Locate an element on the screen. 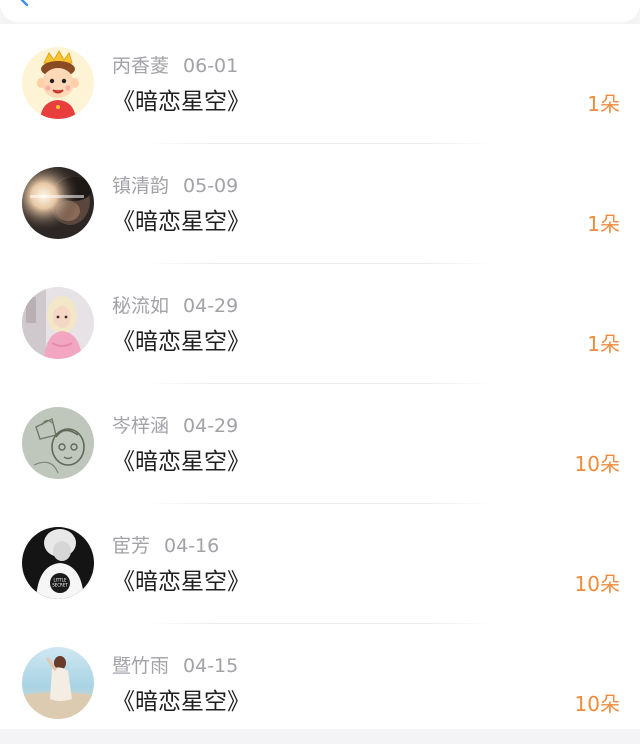  shirt-print-line2: SECRET is located at coordinates (60, 585).